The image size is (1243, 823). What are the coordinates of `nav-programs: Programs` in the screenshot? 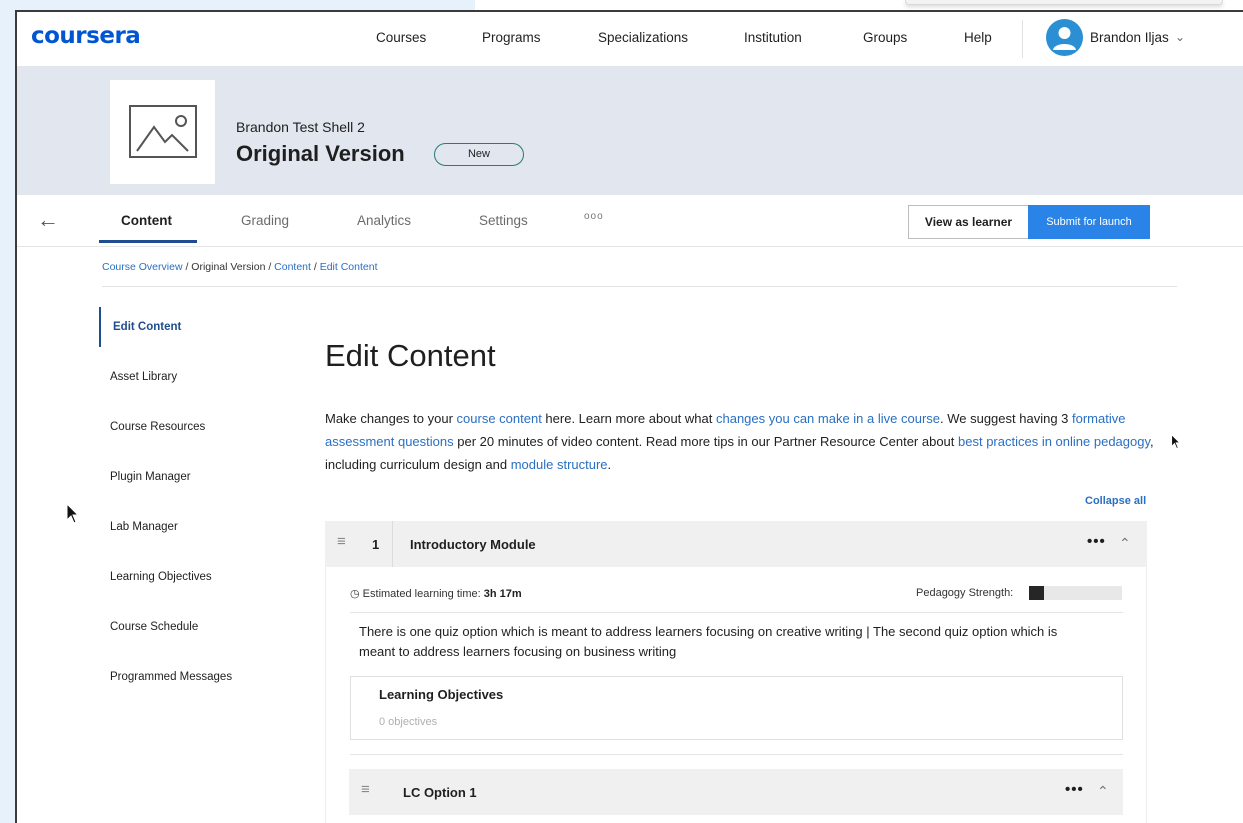 It's located at (511, 37).